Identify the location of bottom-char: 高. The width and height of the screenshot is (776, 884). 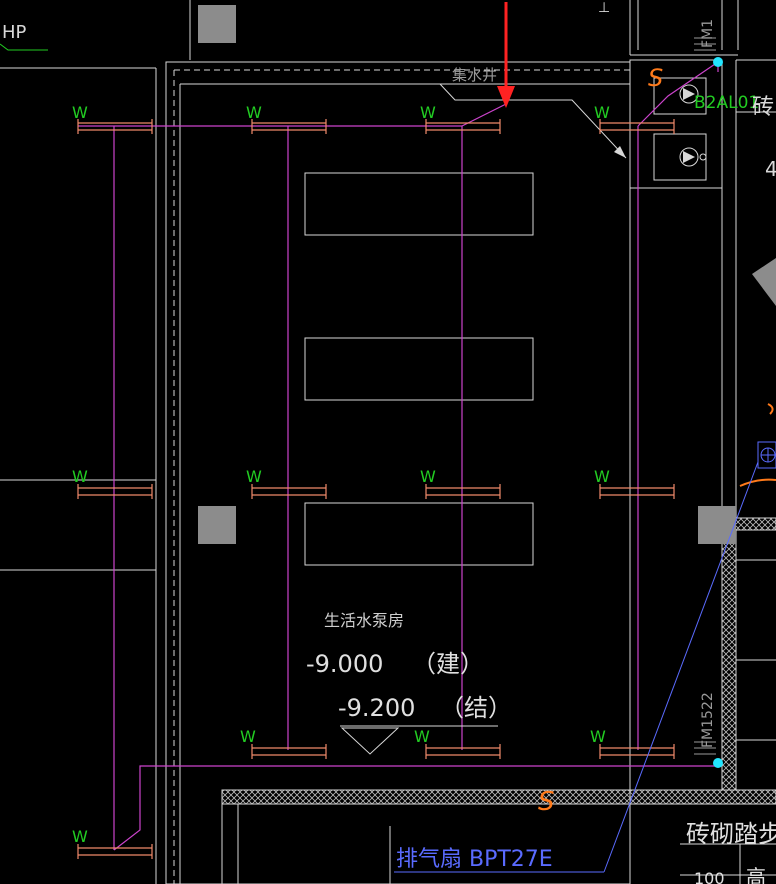
(756, 874).